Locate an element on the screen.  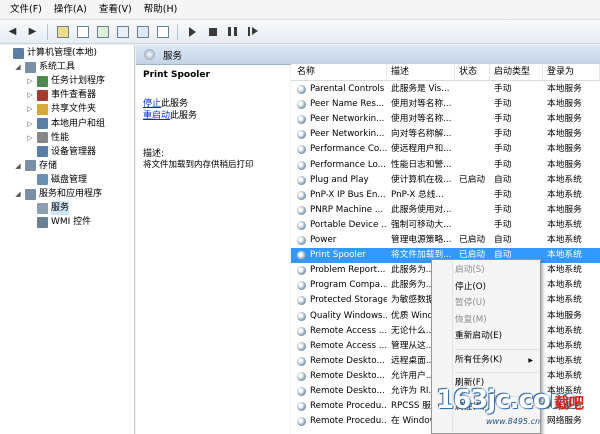
back-icon: ◀ is located at coordinates (12, 31).